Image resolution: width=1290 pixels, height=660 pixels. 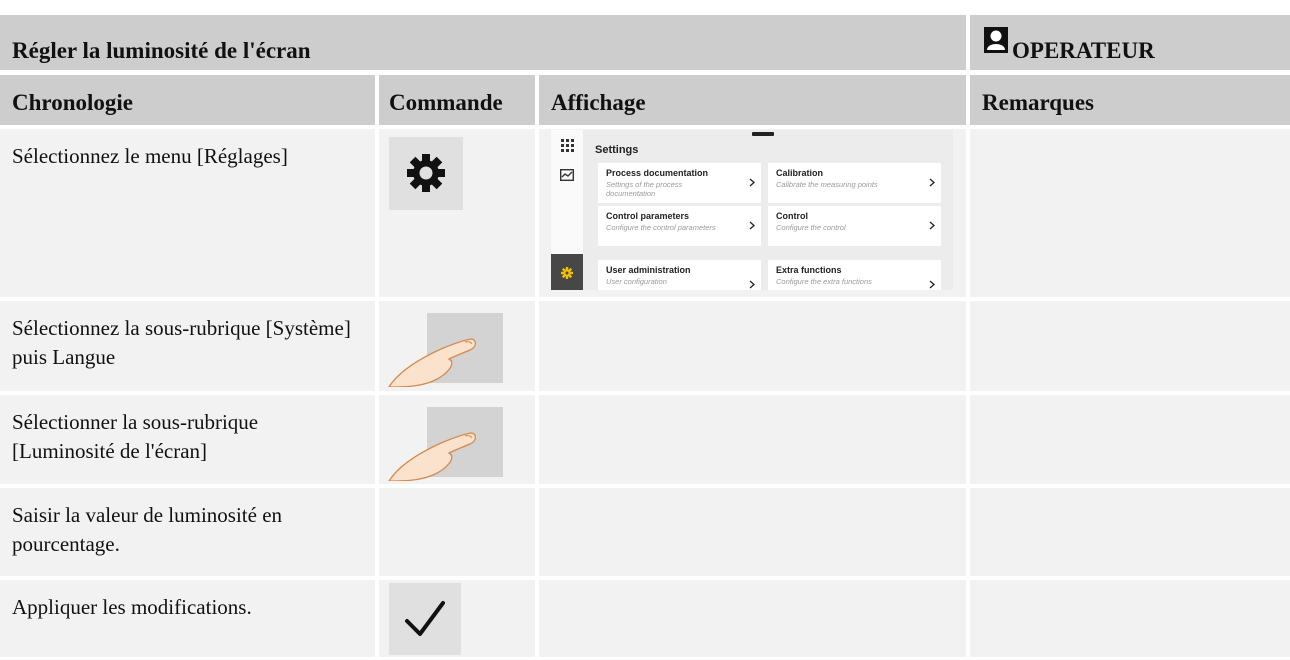 I want to click on card-title: Process documentation, so click(x=657, y=173).